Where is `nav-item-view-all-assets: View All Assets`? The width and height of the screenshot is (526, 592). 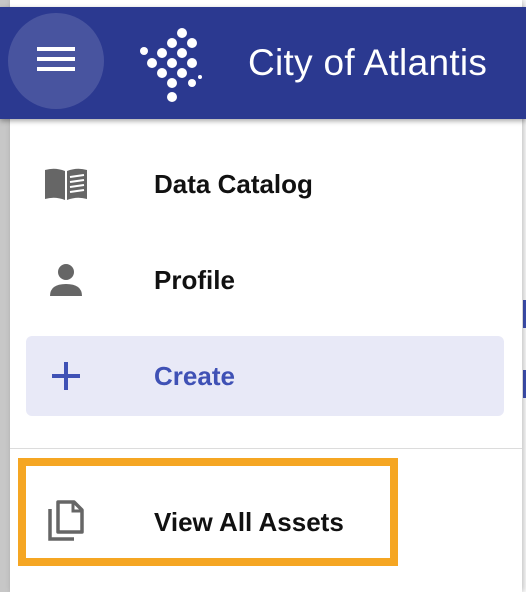 nav-item-view-all-assets: View All Assets is located at coordinates (265, 522).